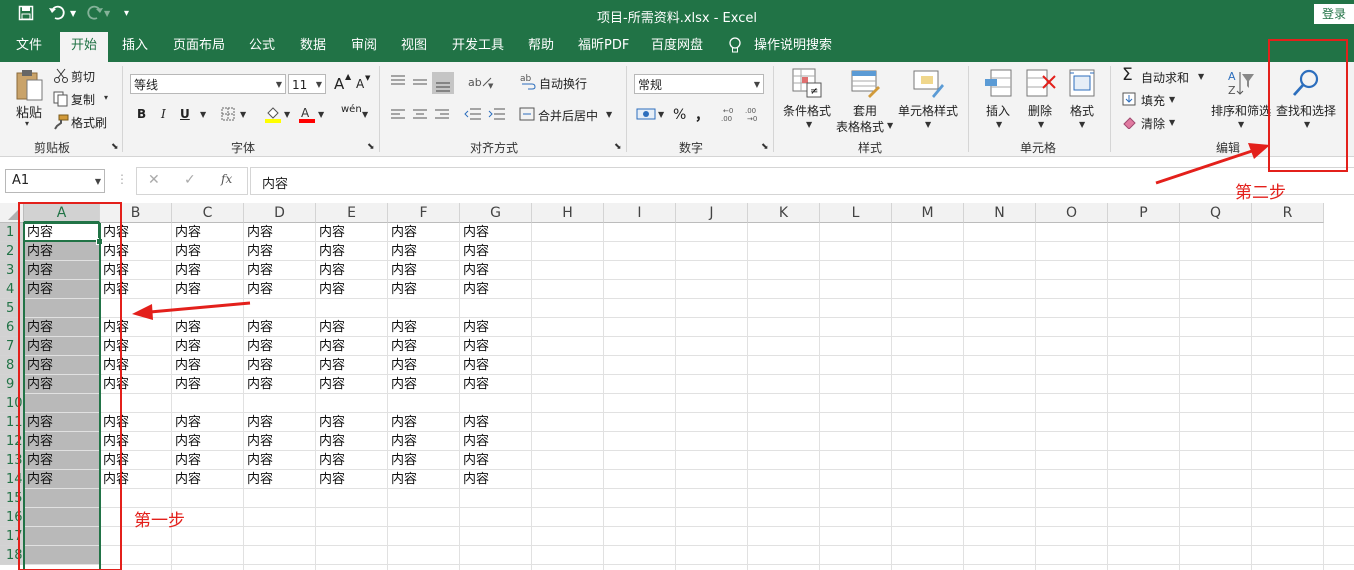 The width and height of the screenshot is (1354, 570). I want to click on step2-label: 第二步, so click(1260, 193).